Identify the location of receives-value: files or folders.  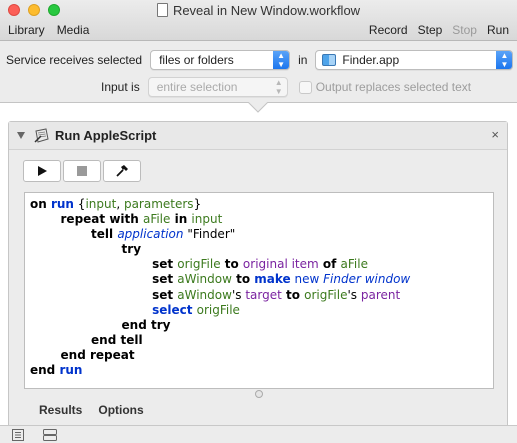
(196, 60).